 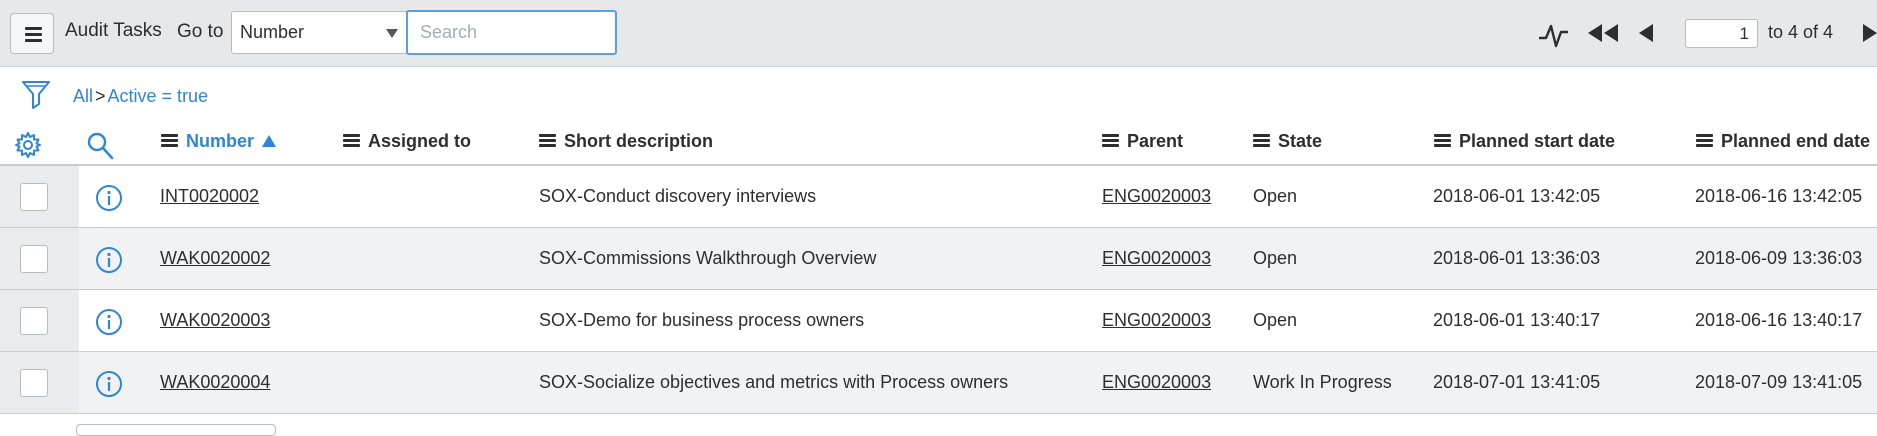 I want to click on goto-field-select: Number, so click(x=319, y=32).